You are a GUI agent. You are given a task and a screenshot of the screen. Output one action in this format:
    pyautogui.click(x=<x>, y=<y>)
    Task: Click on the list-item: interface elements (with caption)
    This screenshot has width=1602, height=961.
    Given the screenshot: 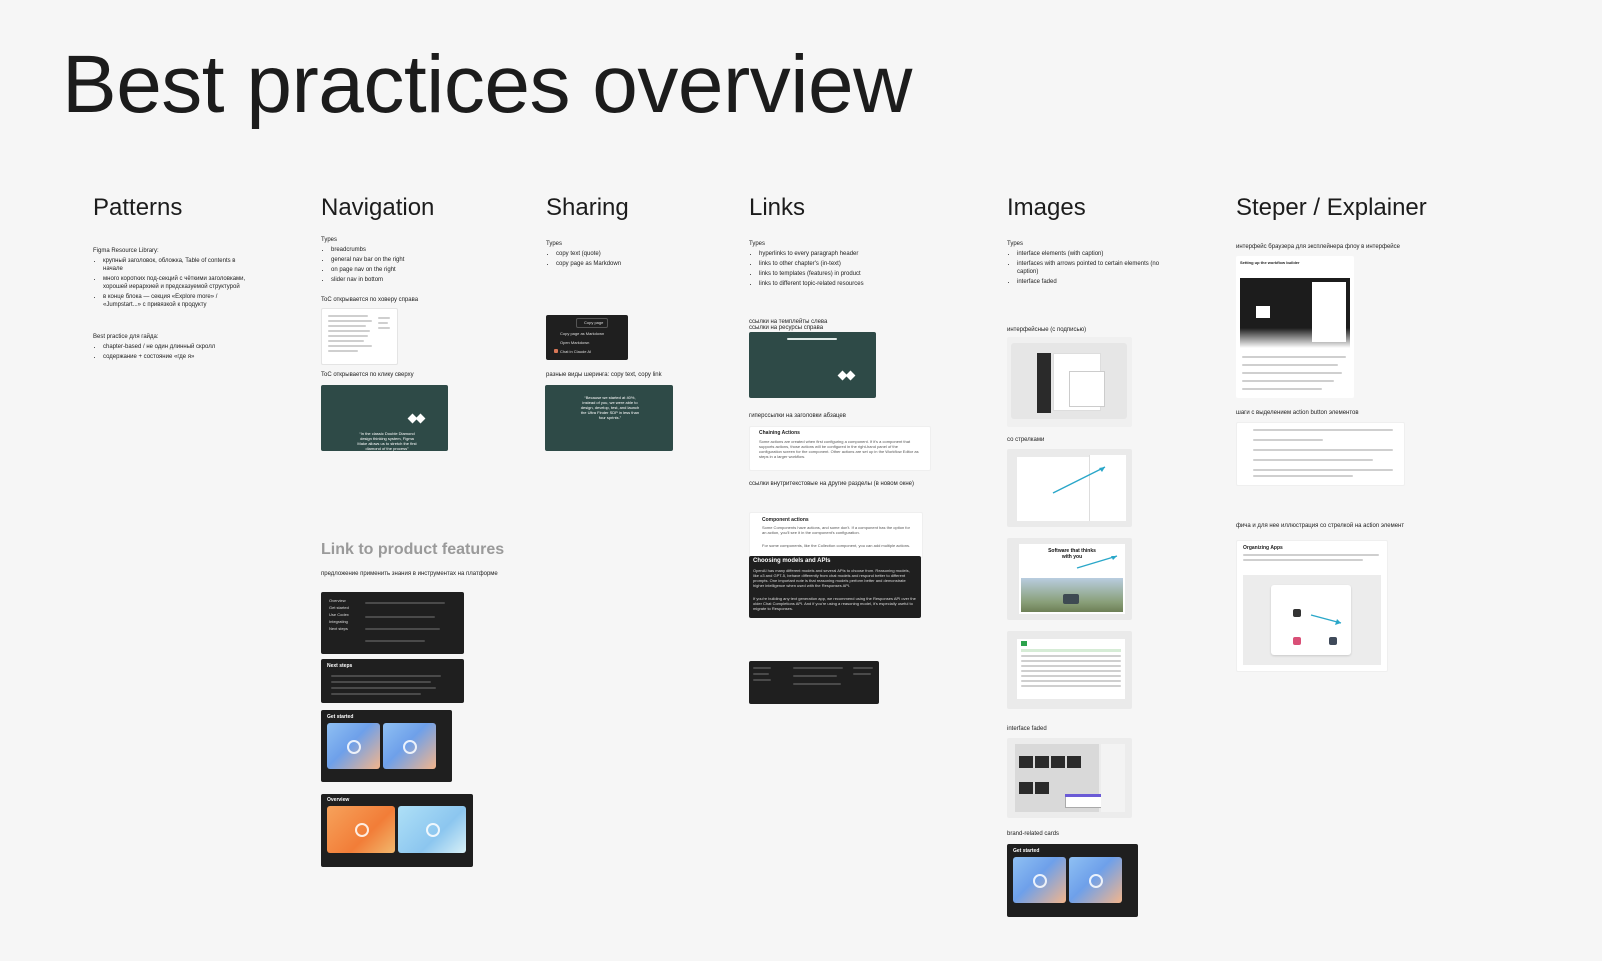 What is the action you would take?
    pyautogui.click(x=1092, y=254)
    